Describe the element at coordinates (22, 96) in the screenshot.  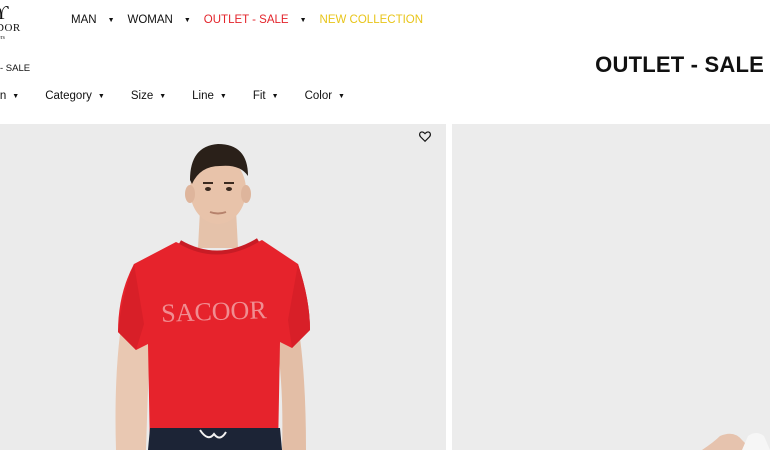
I see `filter-collection: ction ▼` at that location.